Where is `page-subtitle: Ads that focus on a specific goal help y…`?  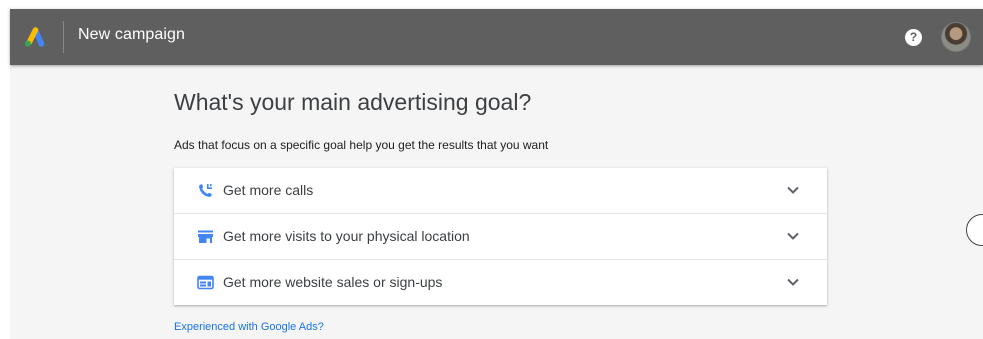
page-subtitle: Ads that focus on a specific goal help y… is located at coordinates (361, 145).